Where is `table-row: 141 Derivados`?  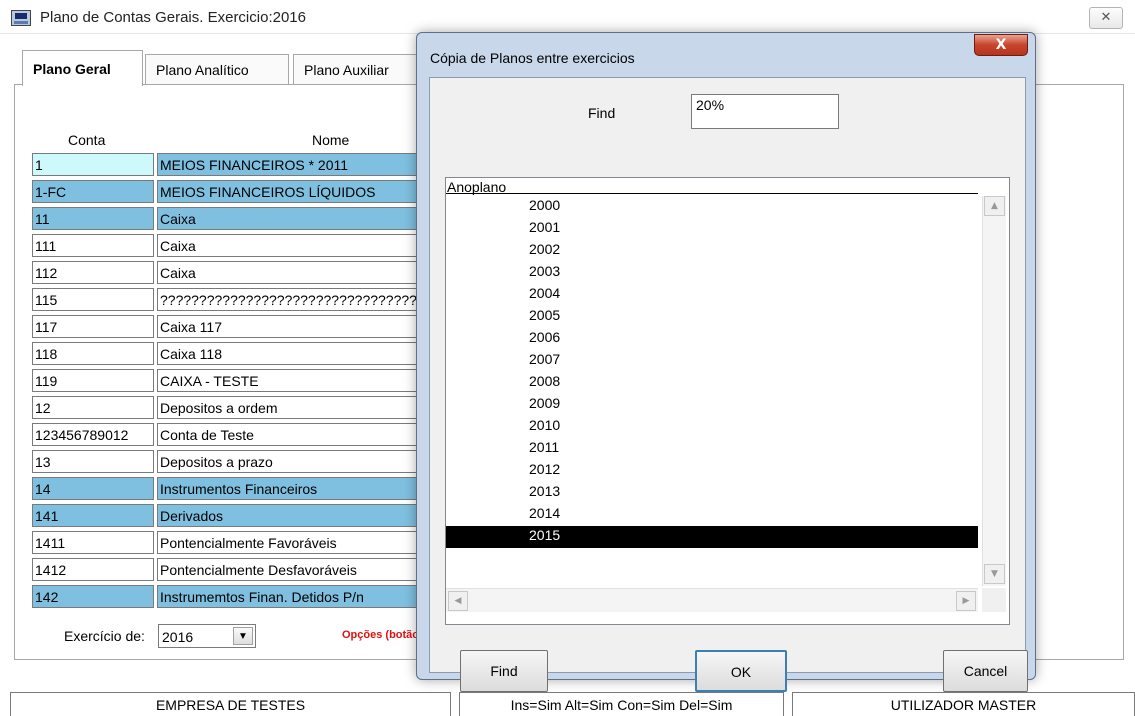
table-row: 141 Derivados is located at coordinates (227, 515).